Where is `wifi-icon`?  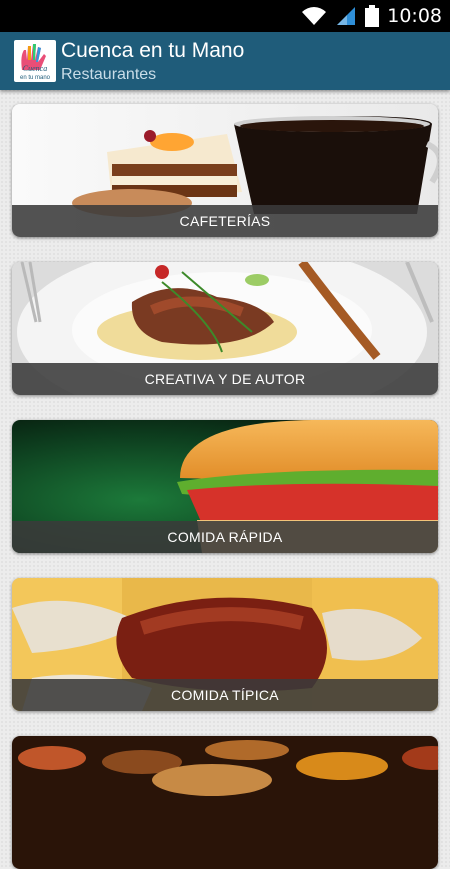 wifi-icon is located at coordinates (314, 16).